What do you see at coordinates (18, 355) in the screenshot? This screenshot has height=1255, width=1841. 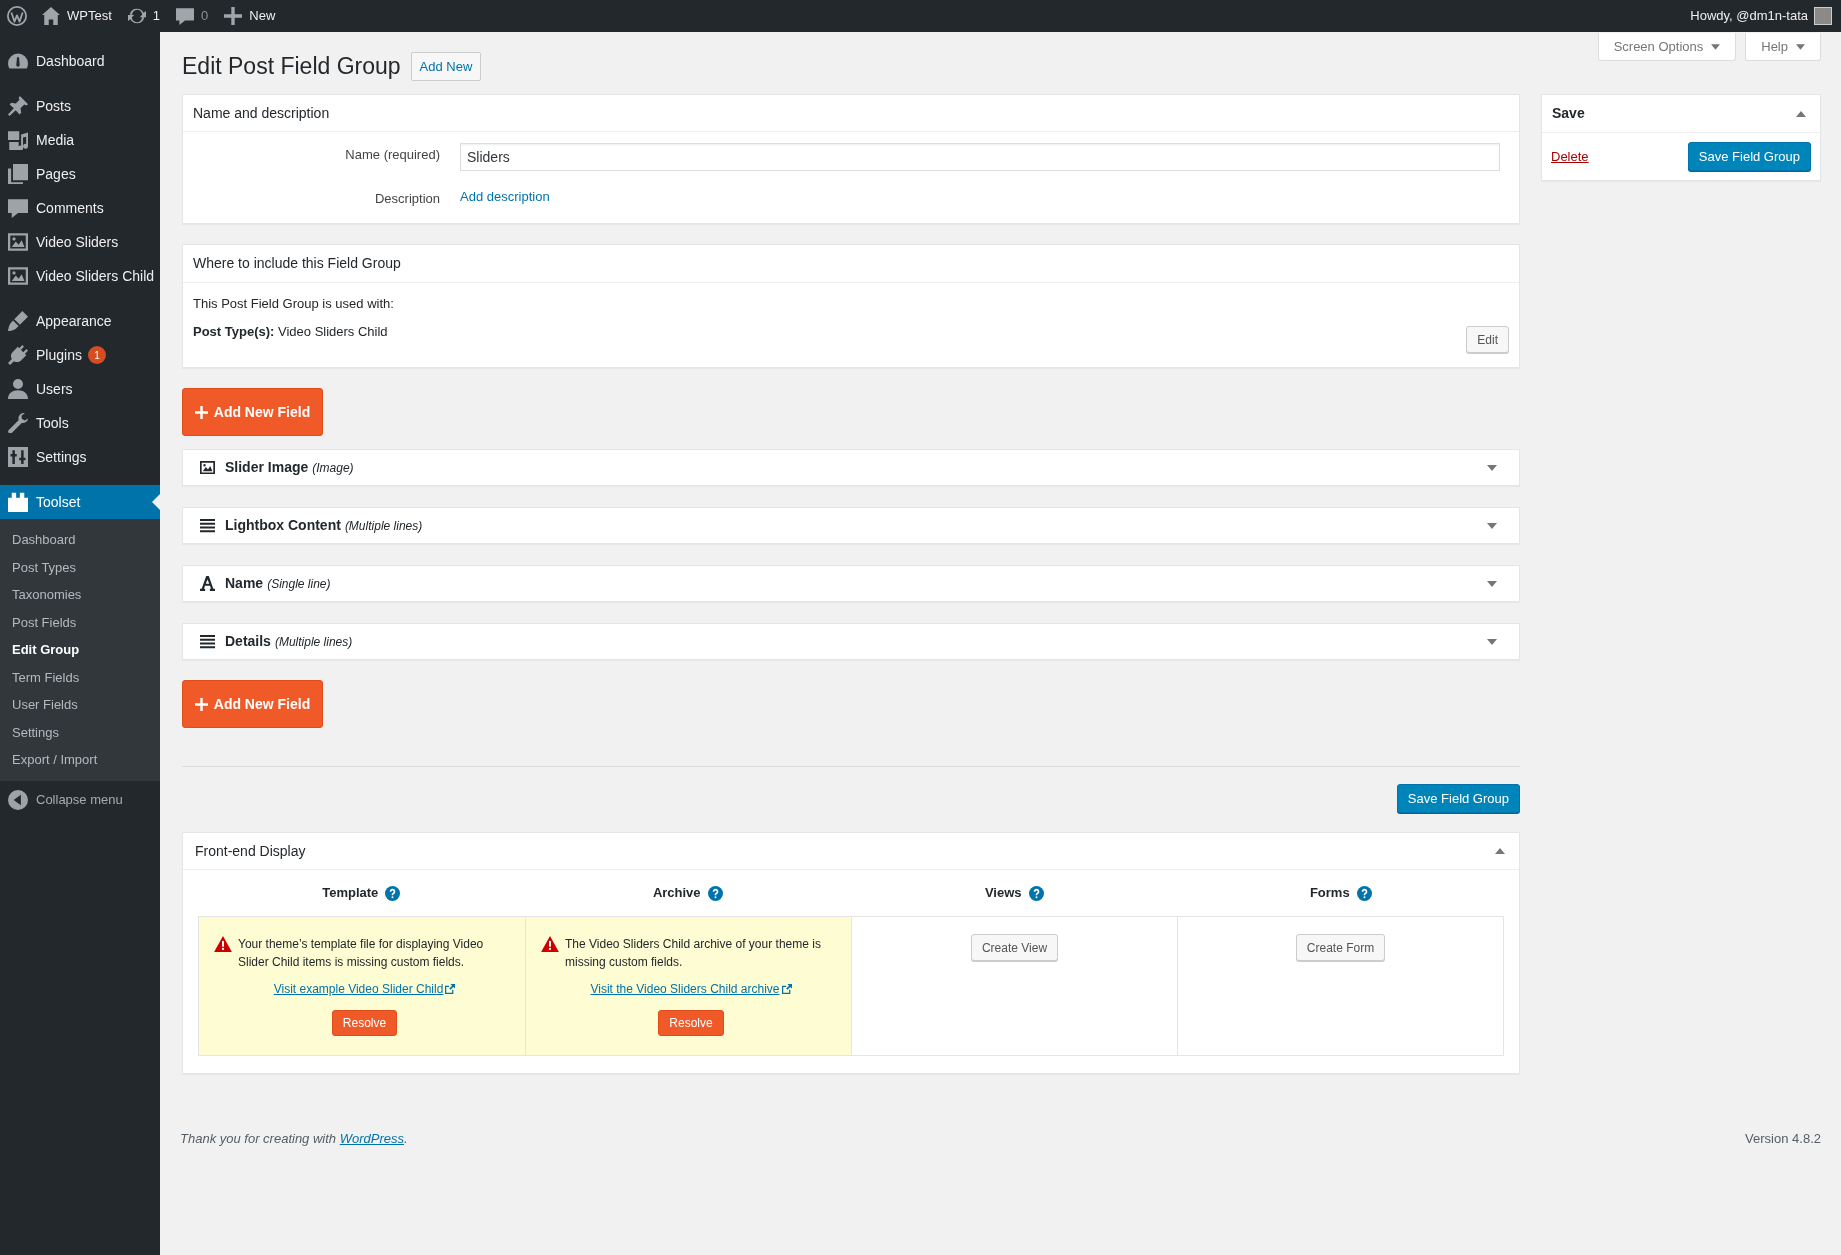 I see `plug-icon` at bounding box center [18, 355].